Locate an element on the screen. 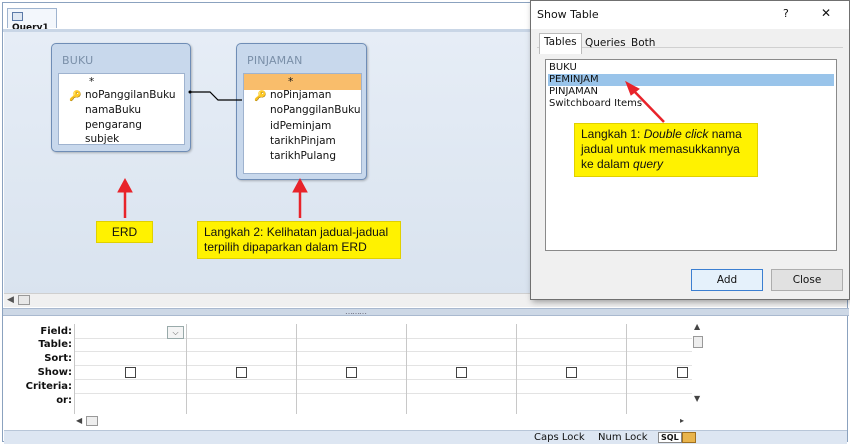 This screenshot has width=850, height=444. num-lock-indicator: Num Lock is located at coordinates (623, 437).